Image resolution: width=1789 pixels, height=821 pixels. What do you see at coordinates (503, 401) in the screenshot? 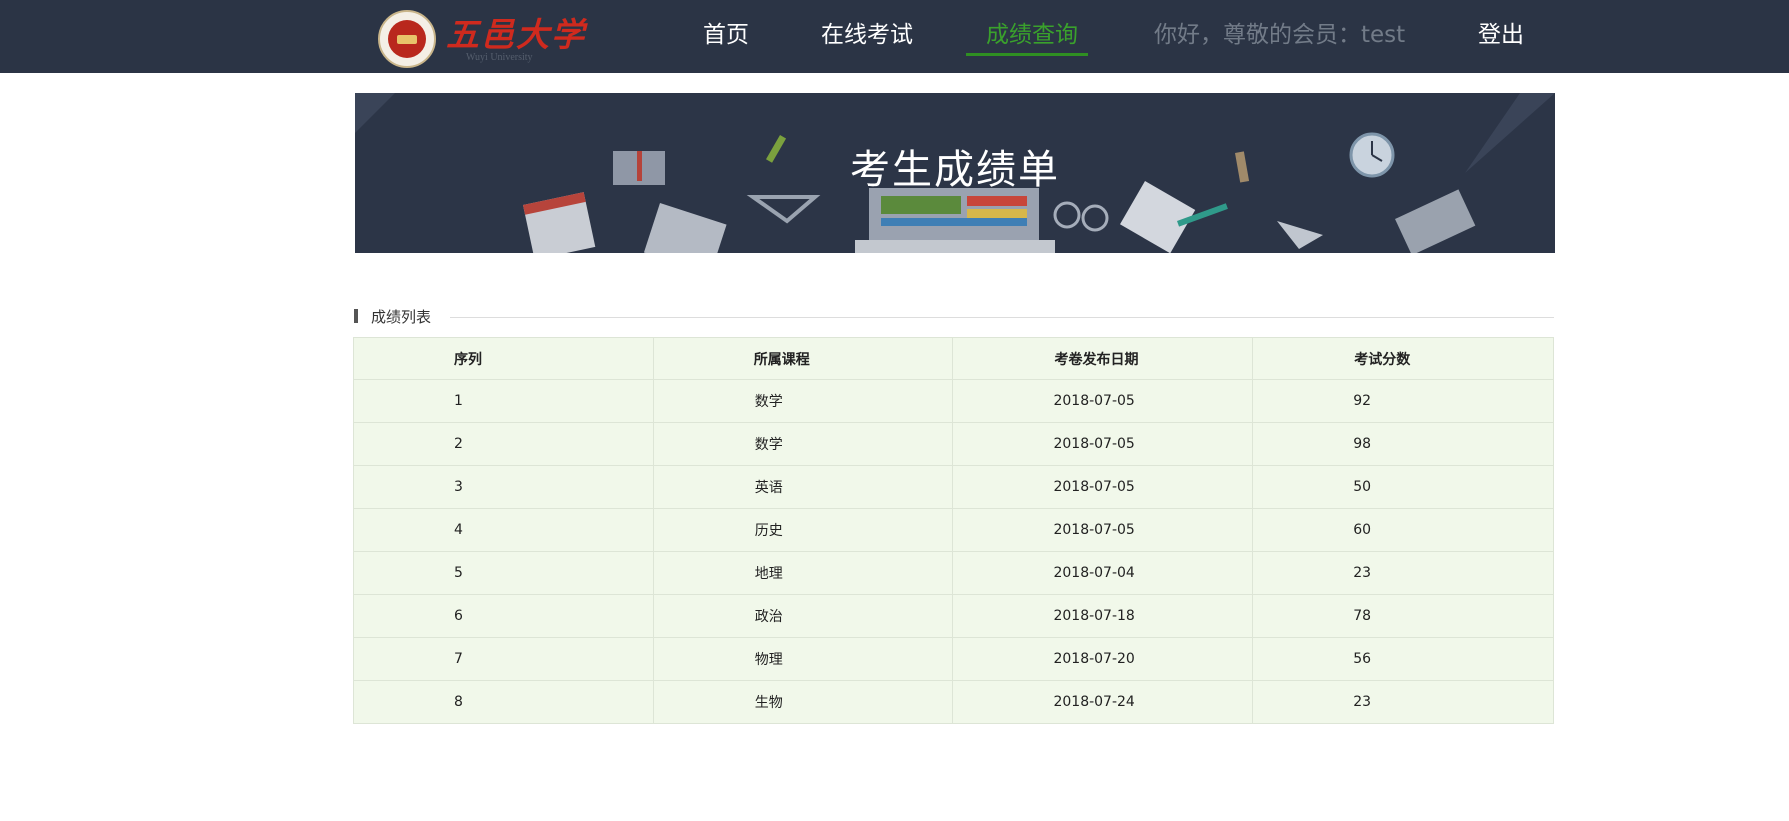
I see `cell-index: 1` at bounding box center [503, 401].